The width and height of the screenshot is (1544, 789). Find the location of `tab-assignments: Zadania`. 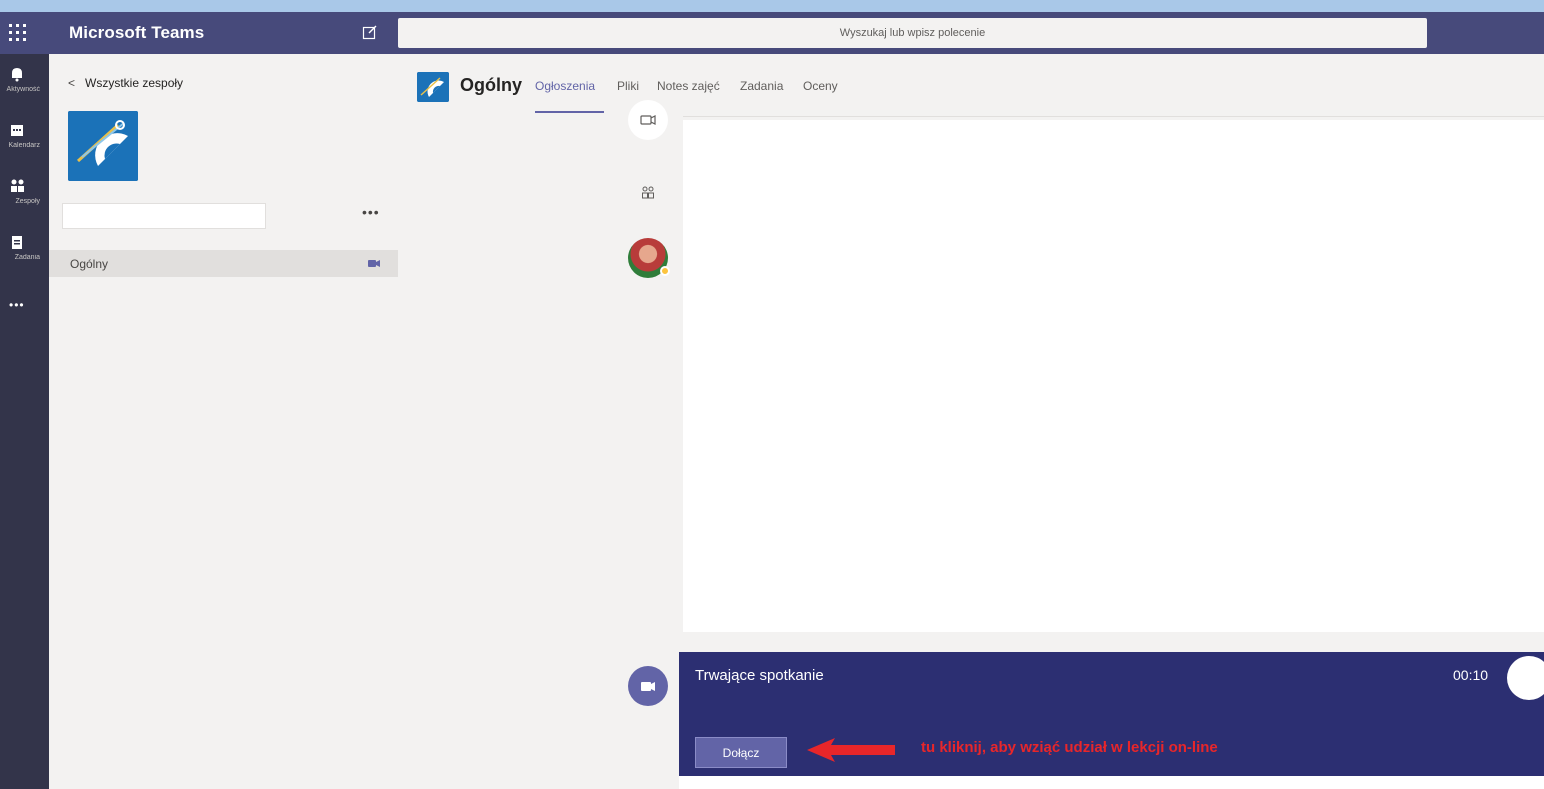

tab-assignments: Zadania is located at coordinates (761, 86).